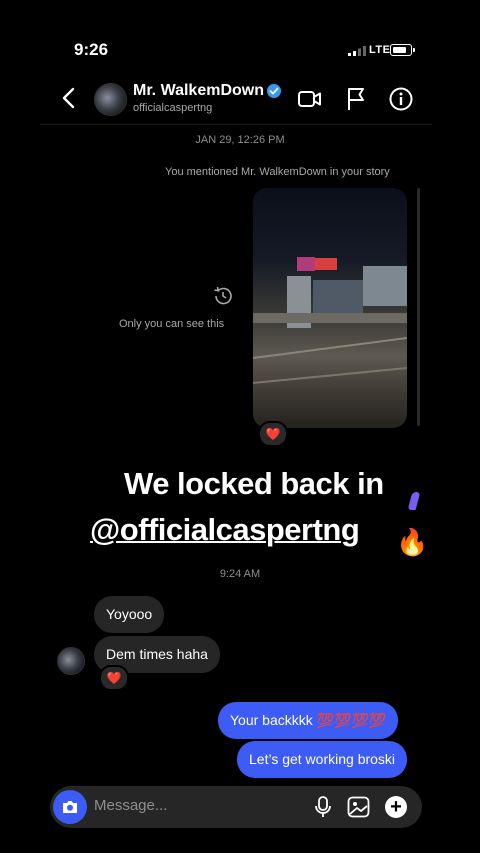 The height and width of the screenshot is (853, 480). Describe the element at coordinates (274, 91) in the screenshot. I see `verified-badge-icon` at that location.